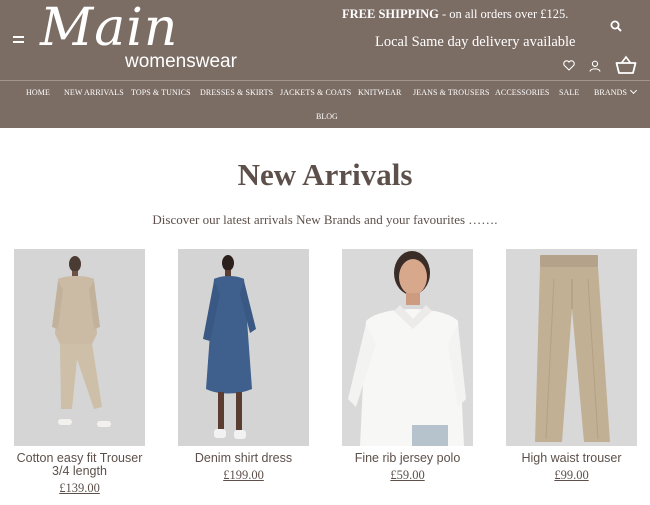 The width and height of the screenshot is (650, 505). What do you see at coordinates (611, 92) in the screenshot?
I see `nav-brands-label: BRANDS` at bounding box center [611, 92].